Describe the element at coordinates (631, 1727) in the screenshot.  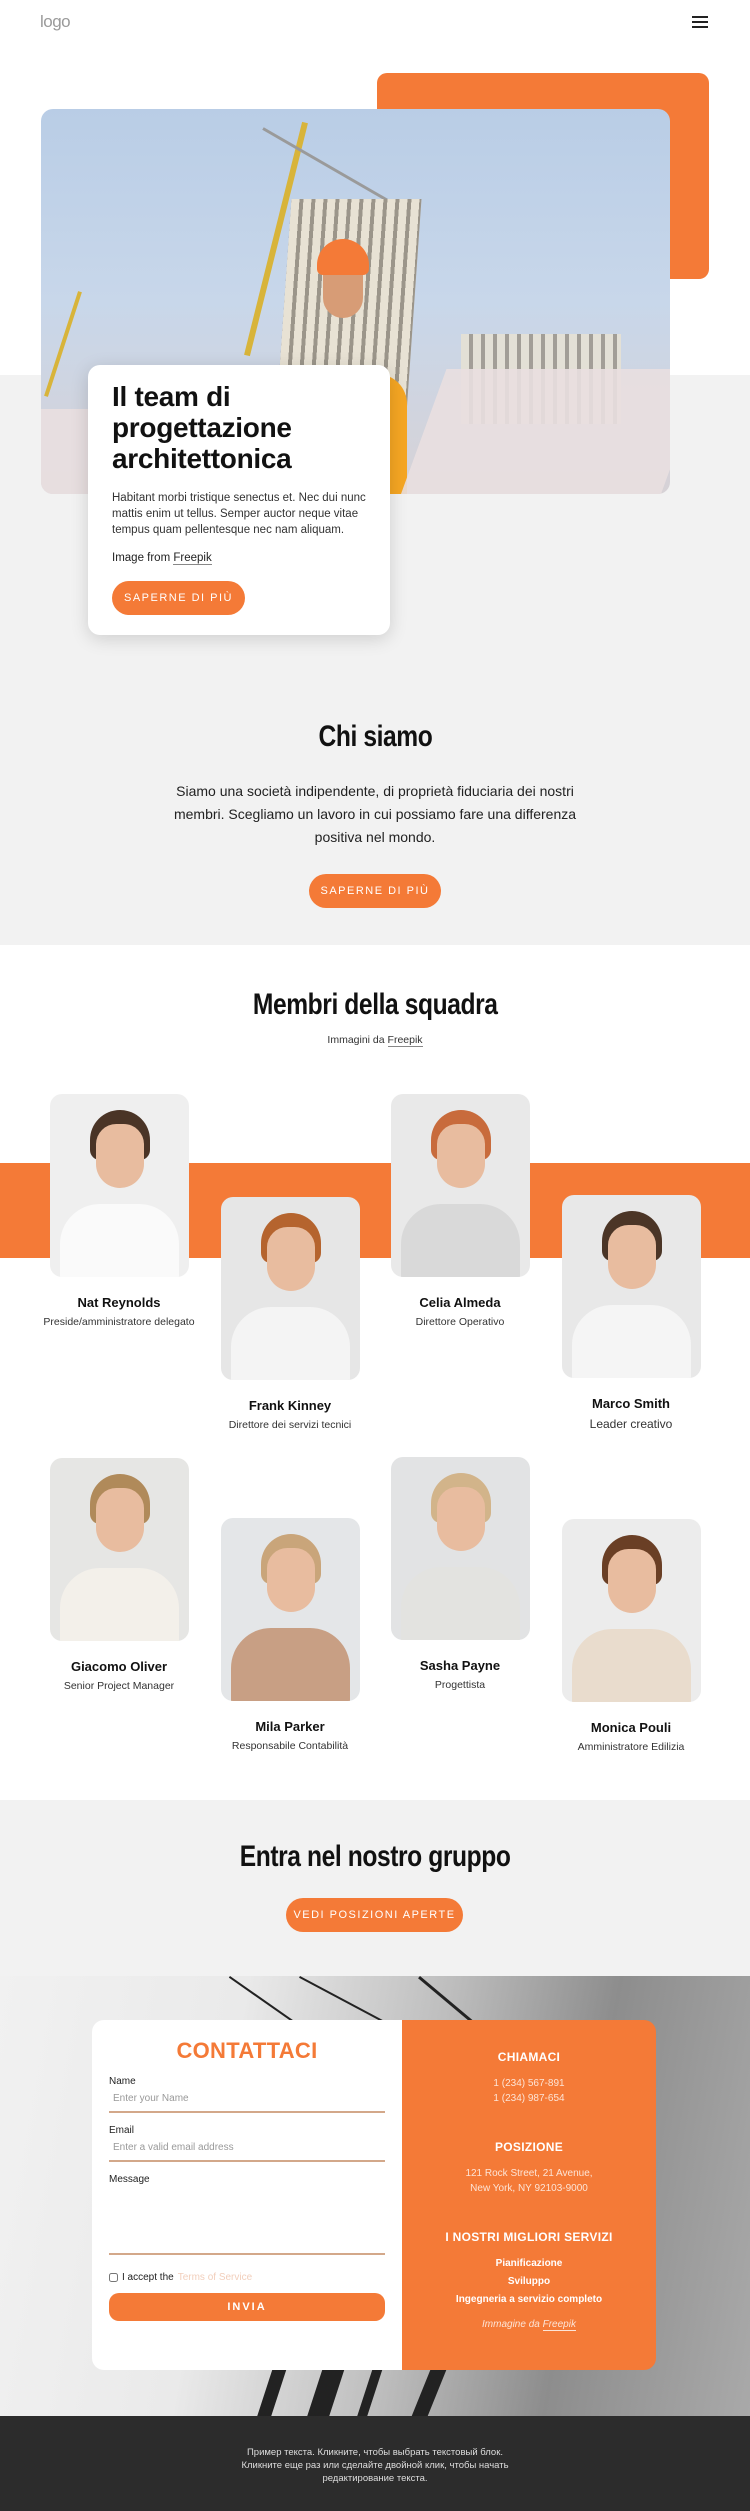
I see `member-name: Monica Pouli` at that location.